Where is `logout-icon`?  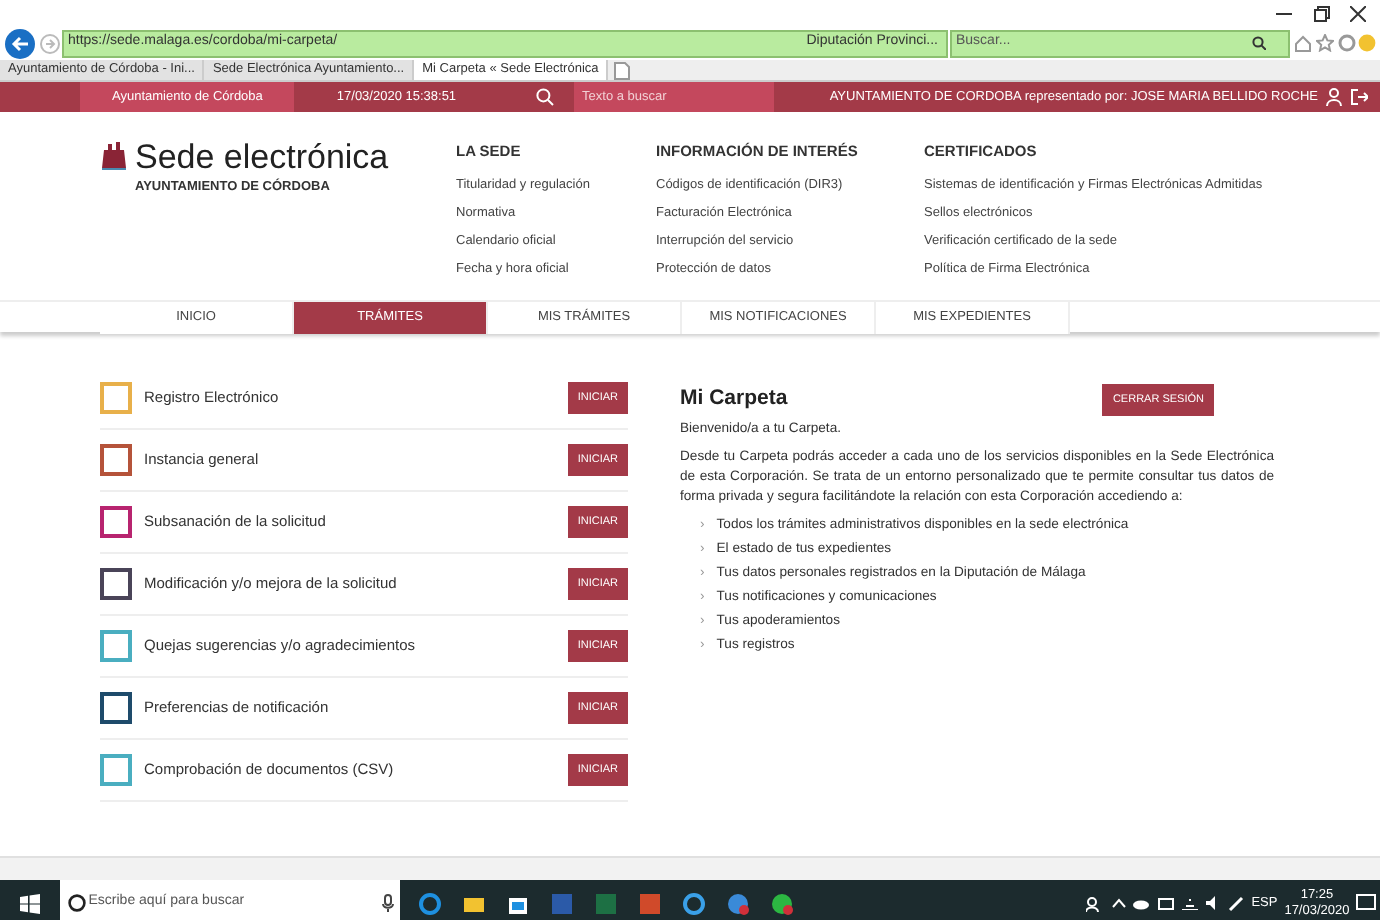 logout-icon is located at coordinates (1359, 97).